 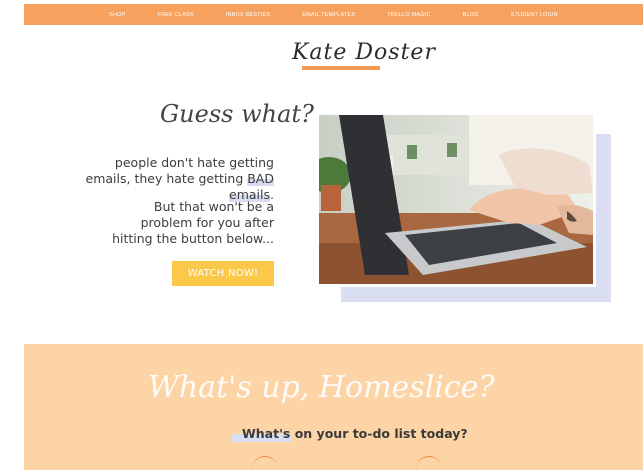 I want to click on hero-script-heading: Guess what?, so click(x=237, y=114).